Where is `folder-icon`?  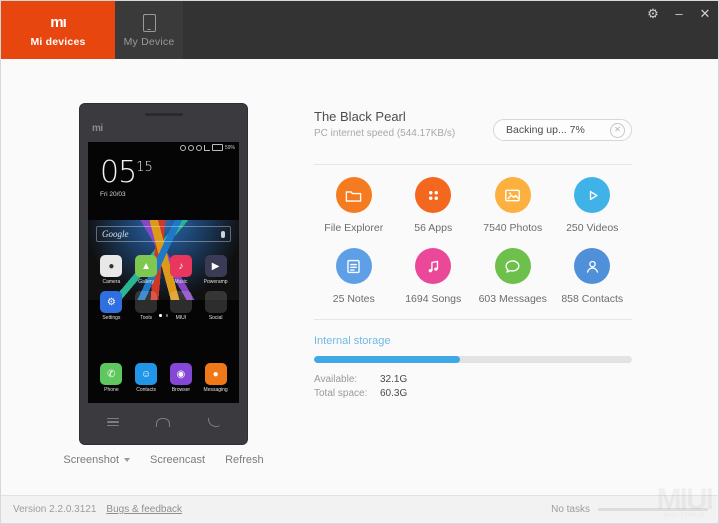
folder-icon is located at coordinates (353, 195).